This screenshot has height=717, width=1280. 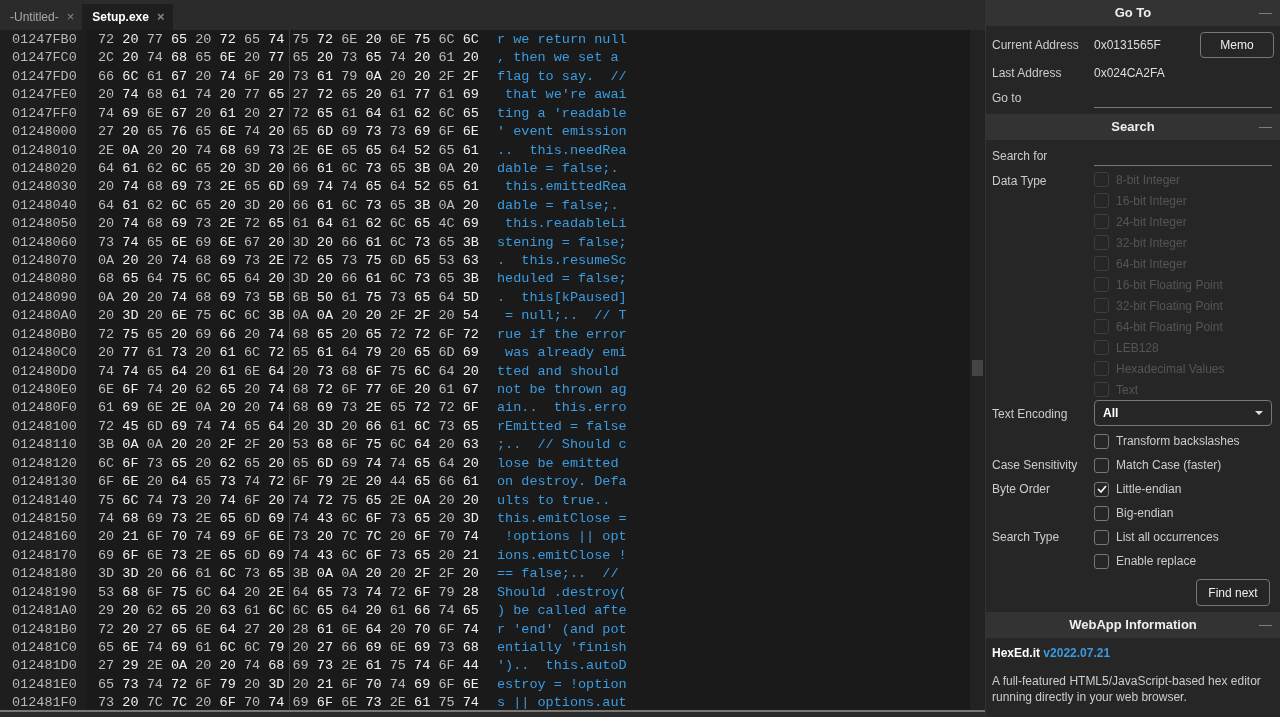 I want to click on hex-bytes: 27 20 65 76 65 6E 74 20 65 6D 69 73 73 69 6F 6E, so click(x=288, y=132).